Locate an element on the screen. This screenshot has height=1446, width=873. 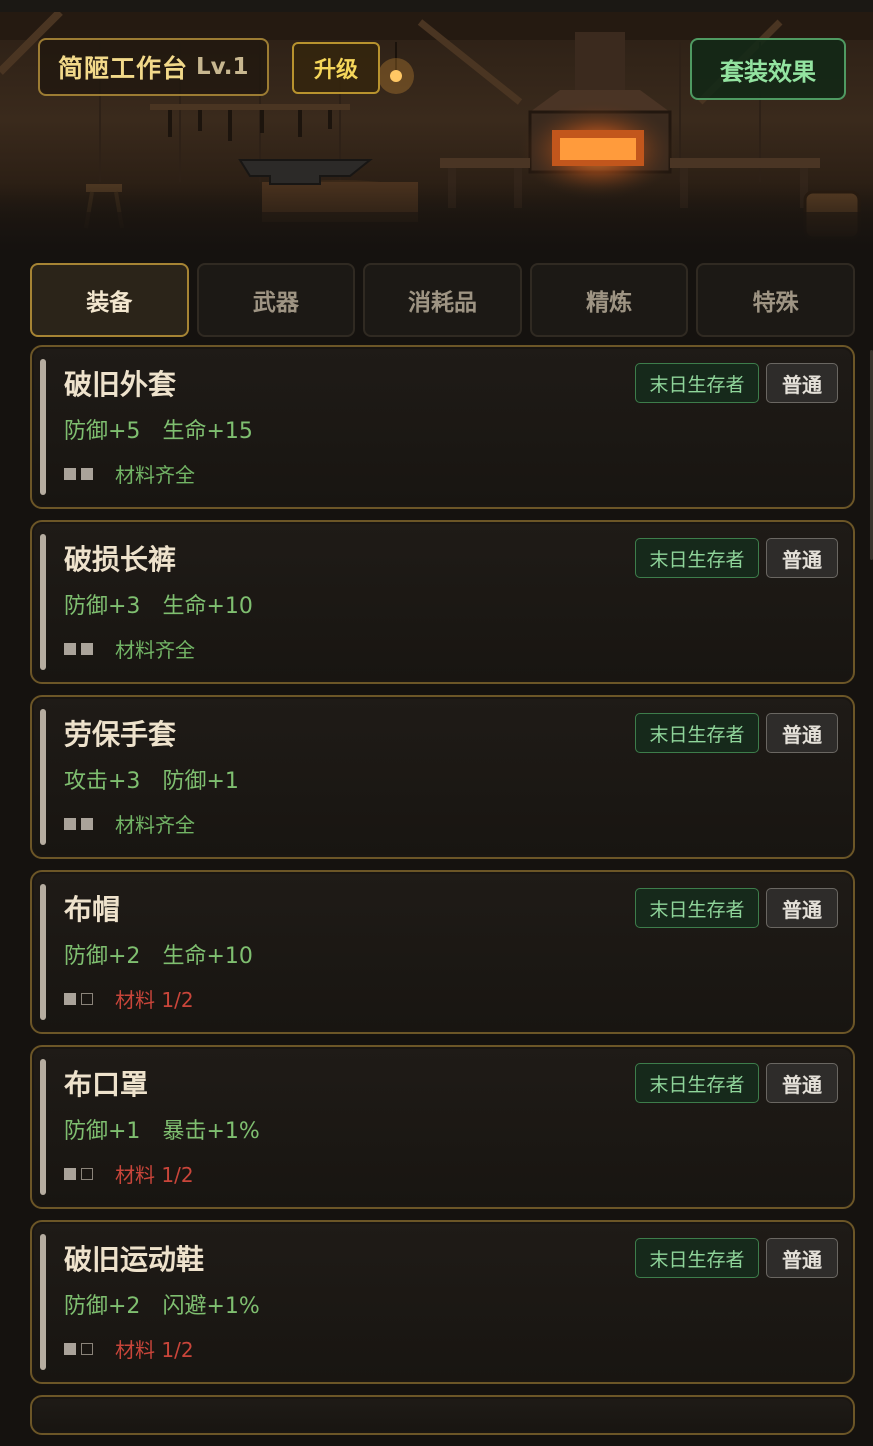
item-name: 劳保手套 is located at coordinates (120, 734).